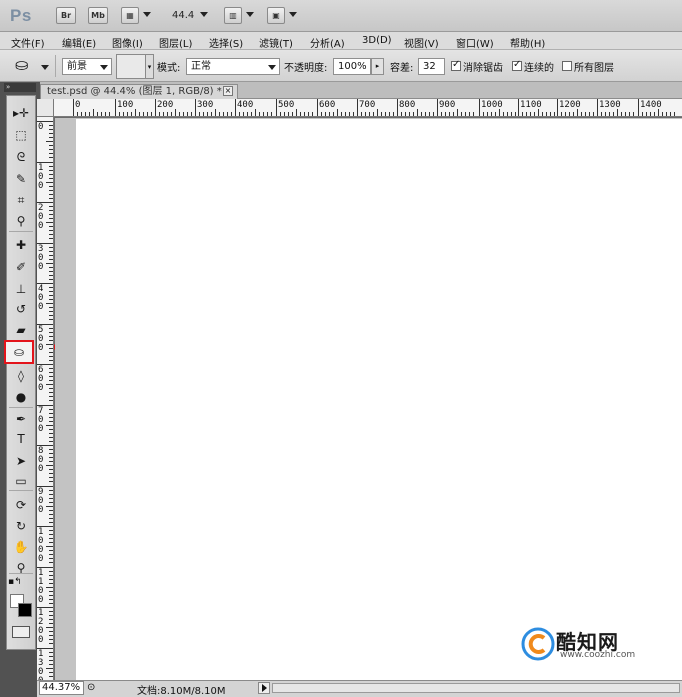 The height and width of the screenshot is (697, 682). I want to click on eyedropper-tool-icon: ⚲, so click(21, 221).